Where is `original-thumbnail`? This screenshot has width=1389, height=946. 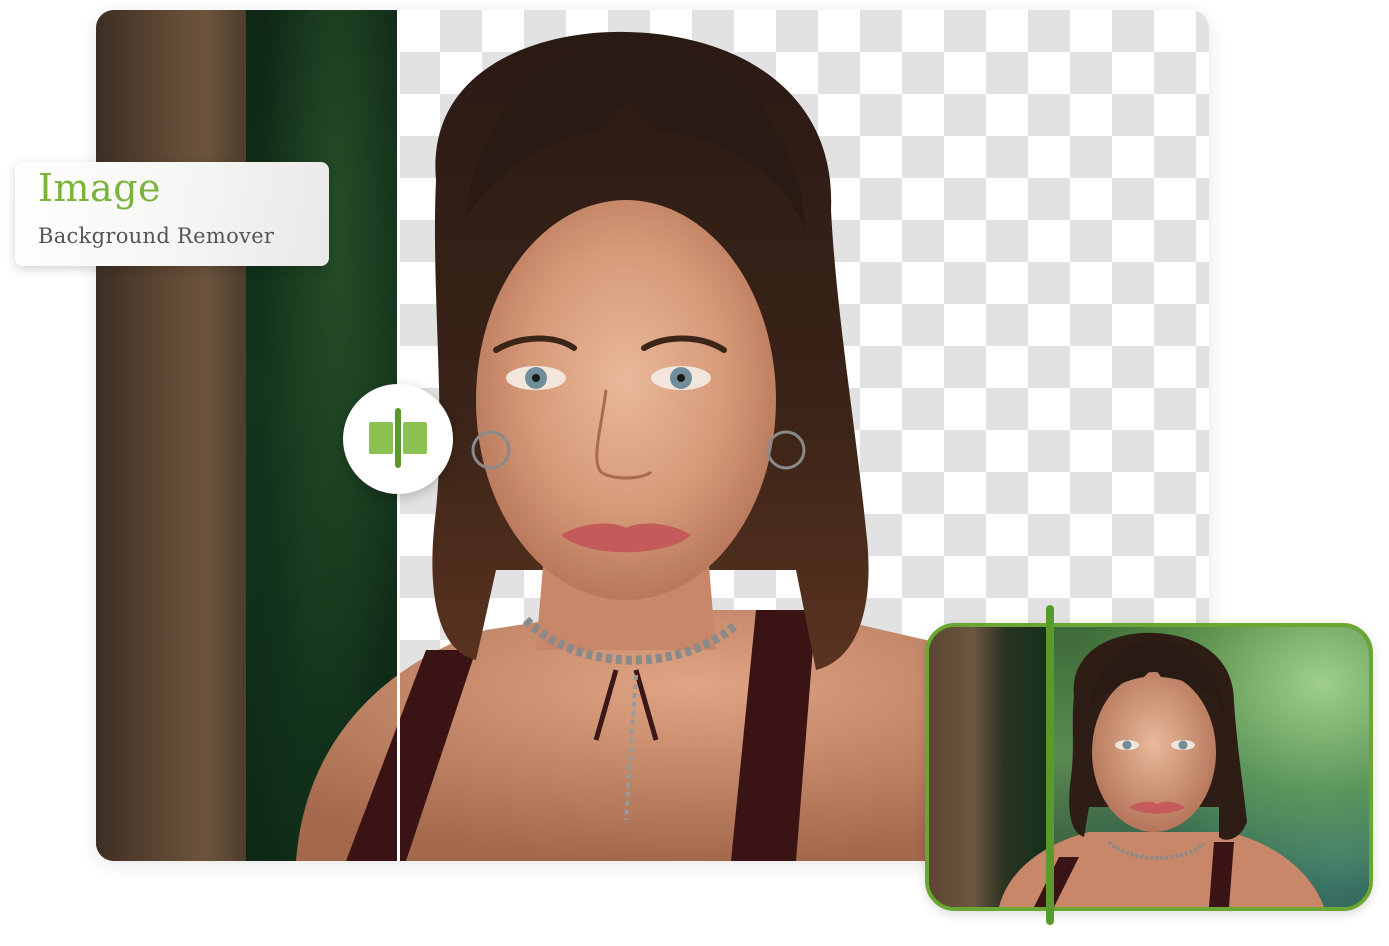 original-thumbnail is located at coordinates (1149, 767).